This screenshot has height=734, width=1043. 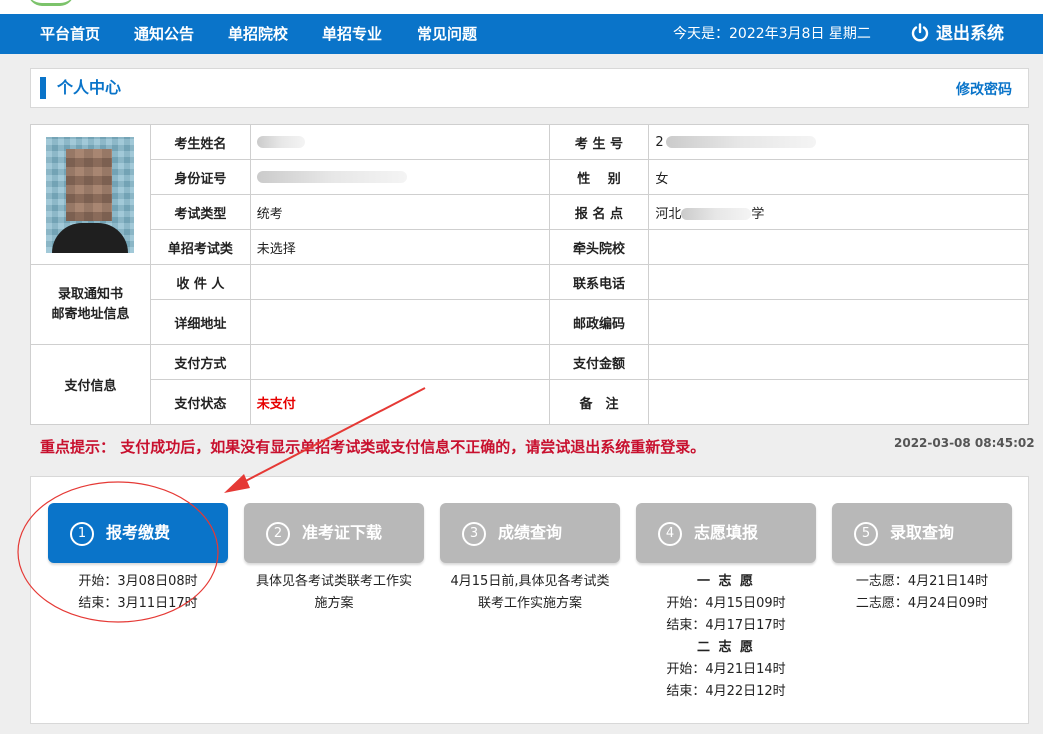 What do you see at coordinates (399, 247) in the screenshot?
I see `single-exam-value: 未选择` at bounding box center [399, 247].